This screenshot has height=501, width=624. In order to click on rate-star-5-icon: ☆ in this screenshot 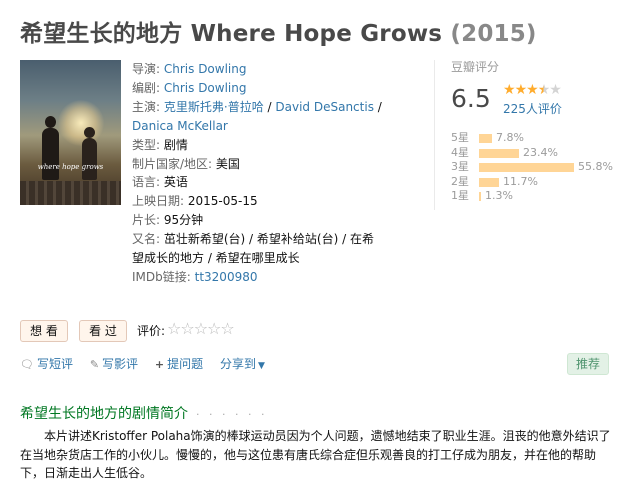, I will do `click(227, 328)`.